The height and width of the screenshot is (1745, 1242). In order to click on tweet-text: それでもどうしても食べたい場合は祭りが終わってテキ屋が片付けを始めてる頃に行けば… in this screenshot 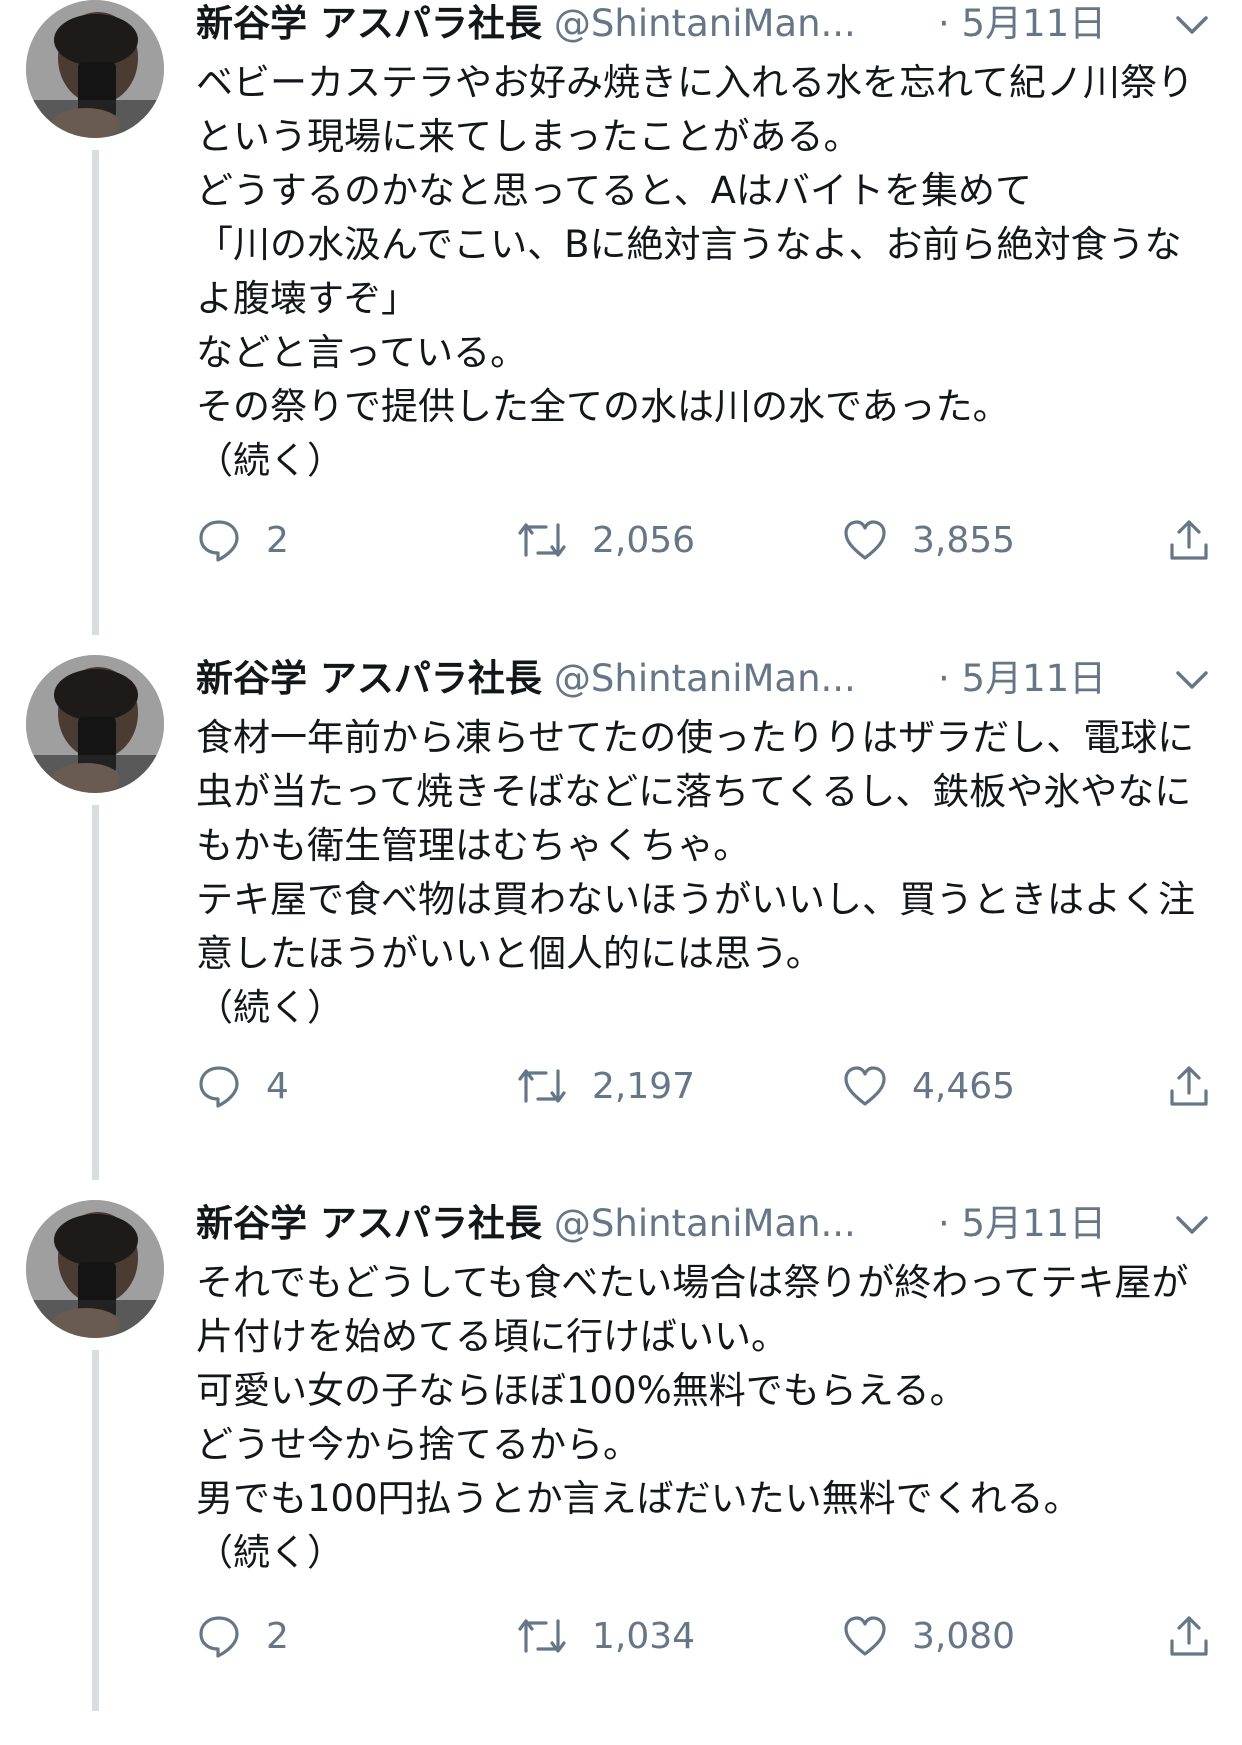, I will do `click(692, 1417)`.